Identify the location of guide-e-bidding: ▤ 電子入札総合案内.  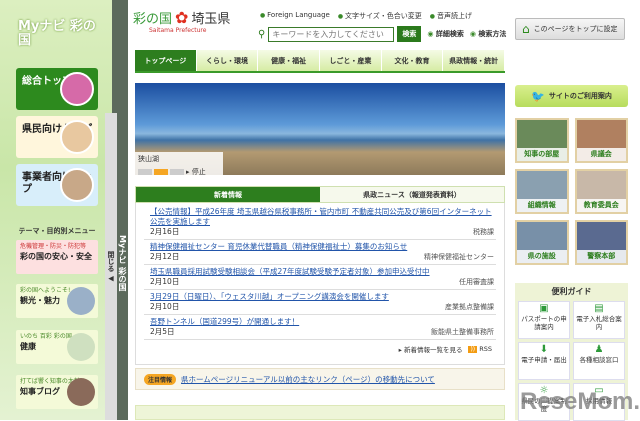
(599, 320).